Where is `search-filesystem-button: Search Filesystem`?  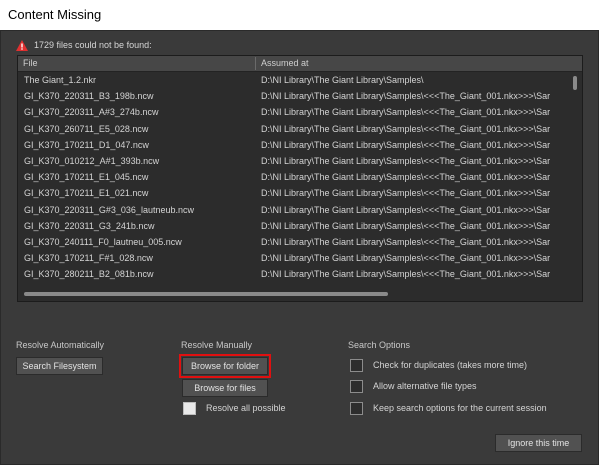 search-filesystem-button: Search Filesystem is located at coordinates (59, 366).